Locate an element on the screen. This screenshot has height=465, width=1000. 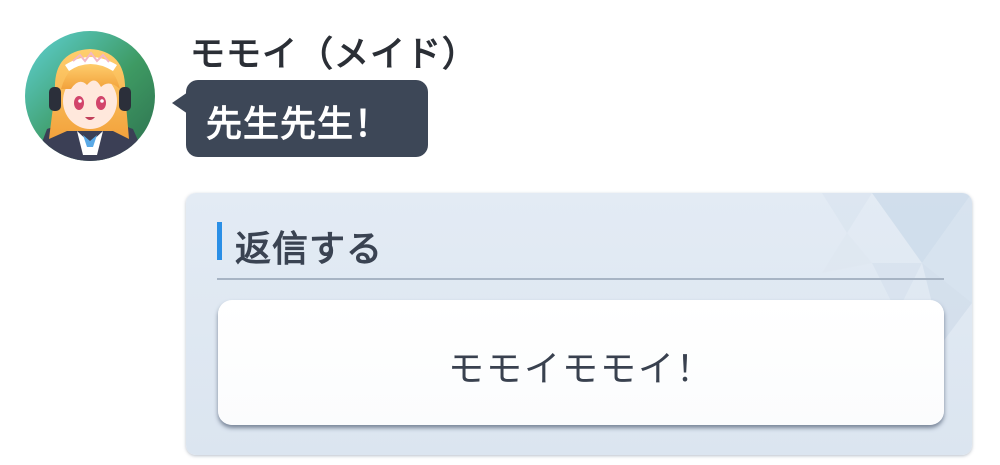
avatar is located at coordinates (90, 96).